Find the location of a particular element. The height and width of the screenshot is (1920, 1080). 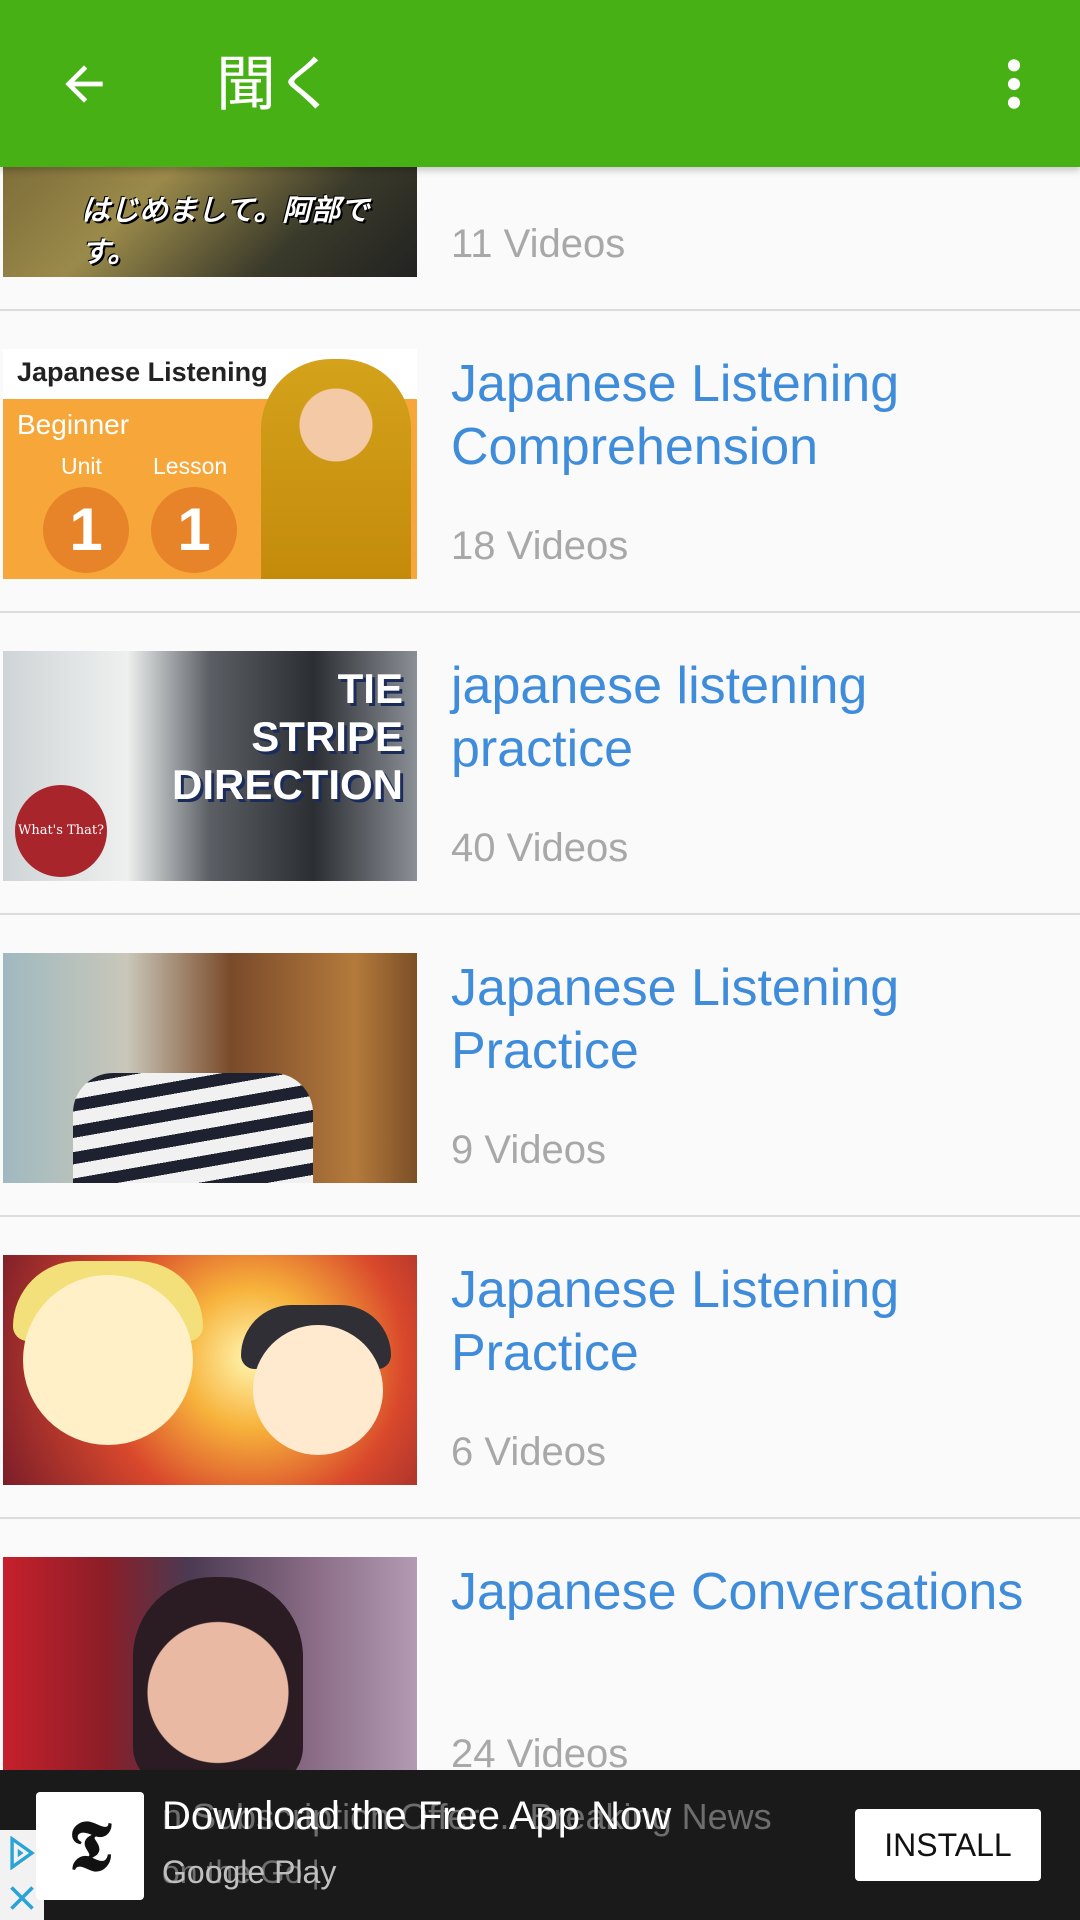

back-button is located at coordinates (84, 84).